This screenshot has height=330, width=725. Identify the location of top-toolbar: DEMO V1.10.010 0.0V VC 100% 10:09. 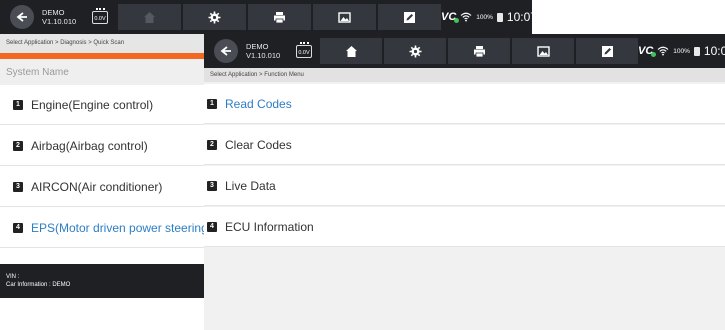
(464, 51).